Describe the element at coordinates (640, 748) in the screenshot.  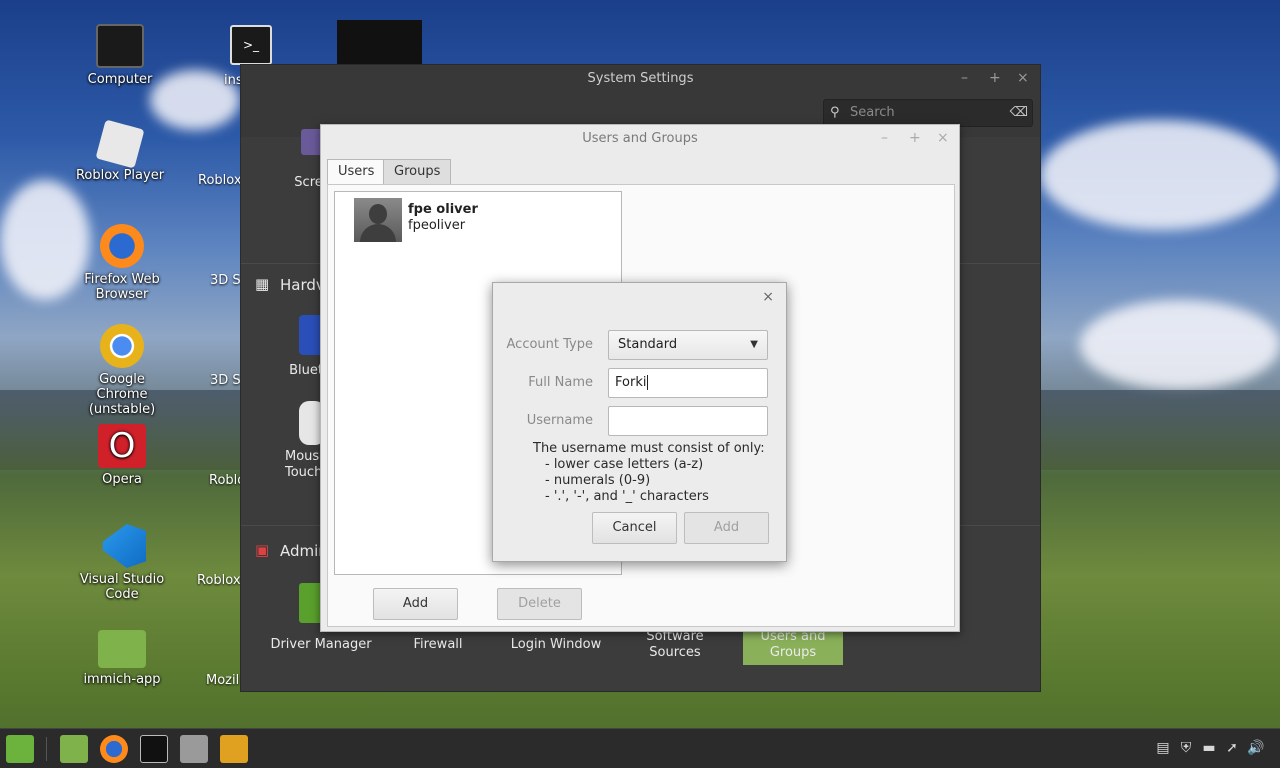
I see `taskbar: ▤ ⛨ ▬ ➚ 🔊` at that location.